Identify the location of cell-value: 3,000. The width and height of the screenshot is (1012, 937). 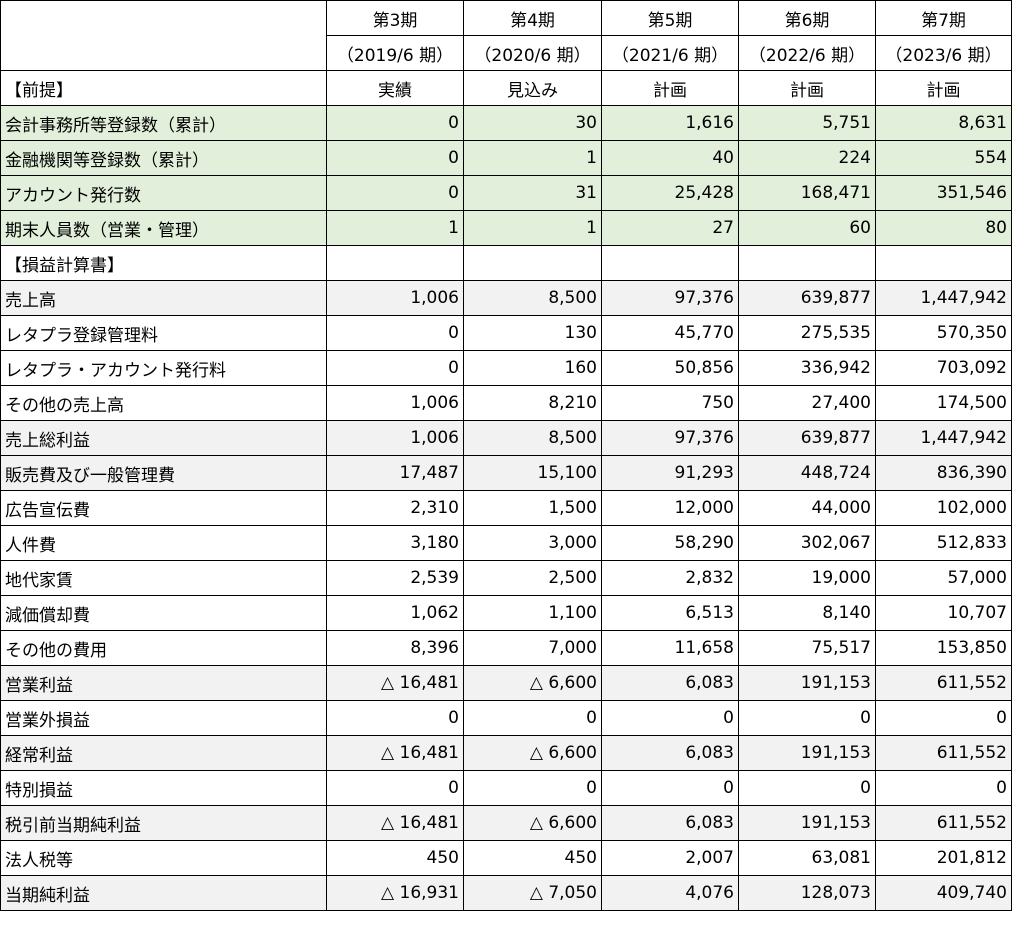
(532, 543).